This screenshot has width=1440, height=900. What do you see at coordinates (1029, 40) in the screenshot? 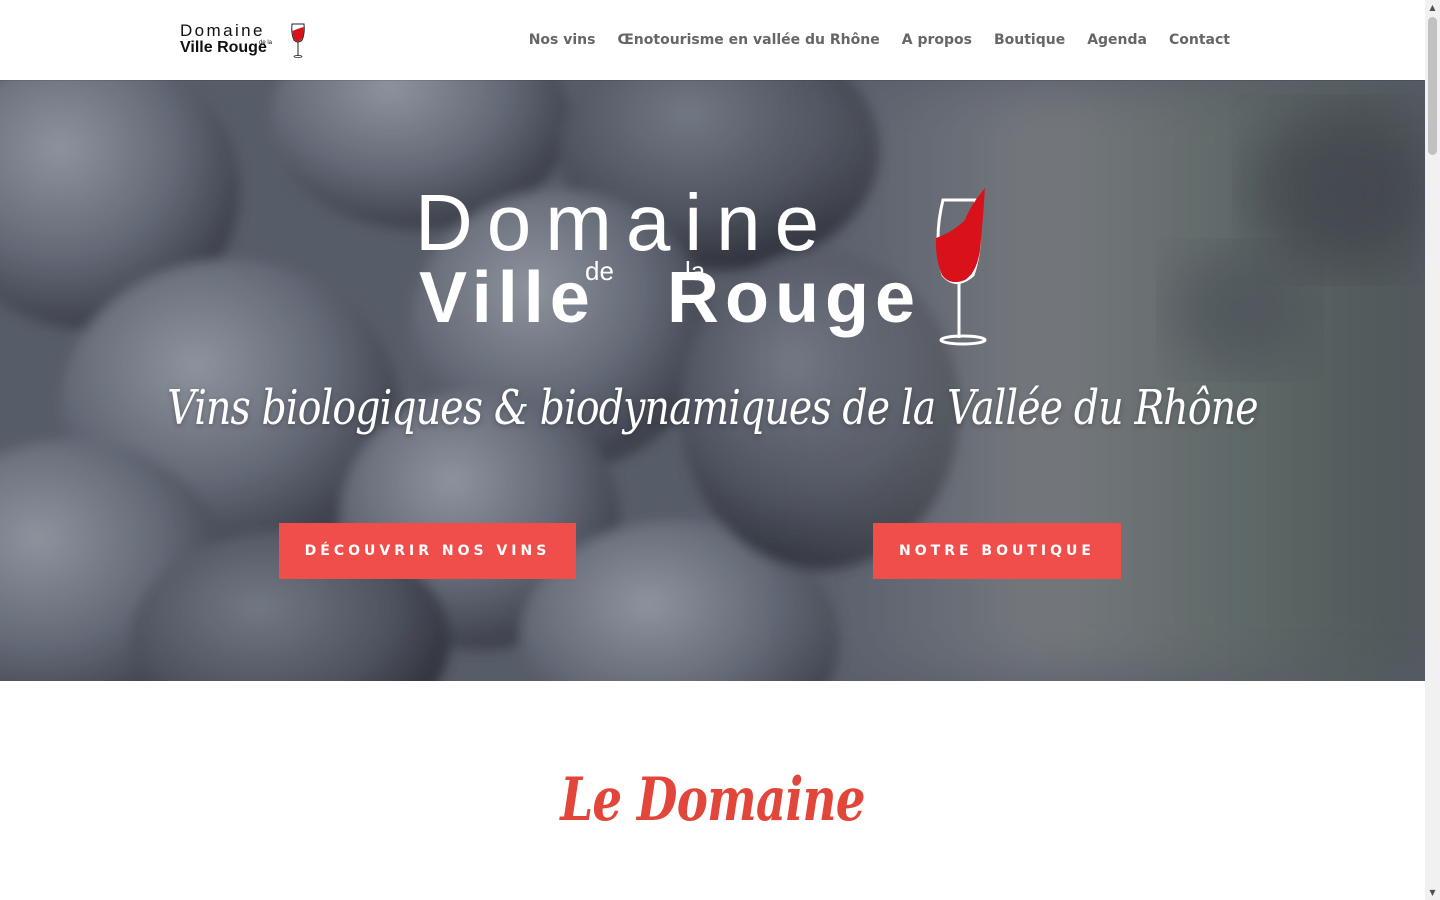
I see `nav-boutique: Boutique` at bounding box center [1029, 40].